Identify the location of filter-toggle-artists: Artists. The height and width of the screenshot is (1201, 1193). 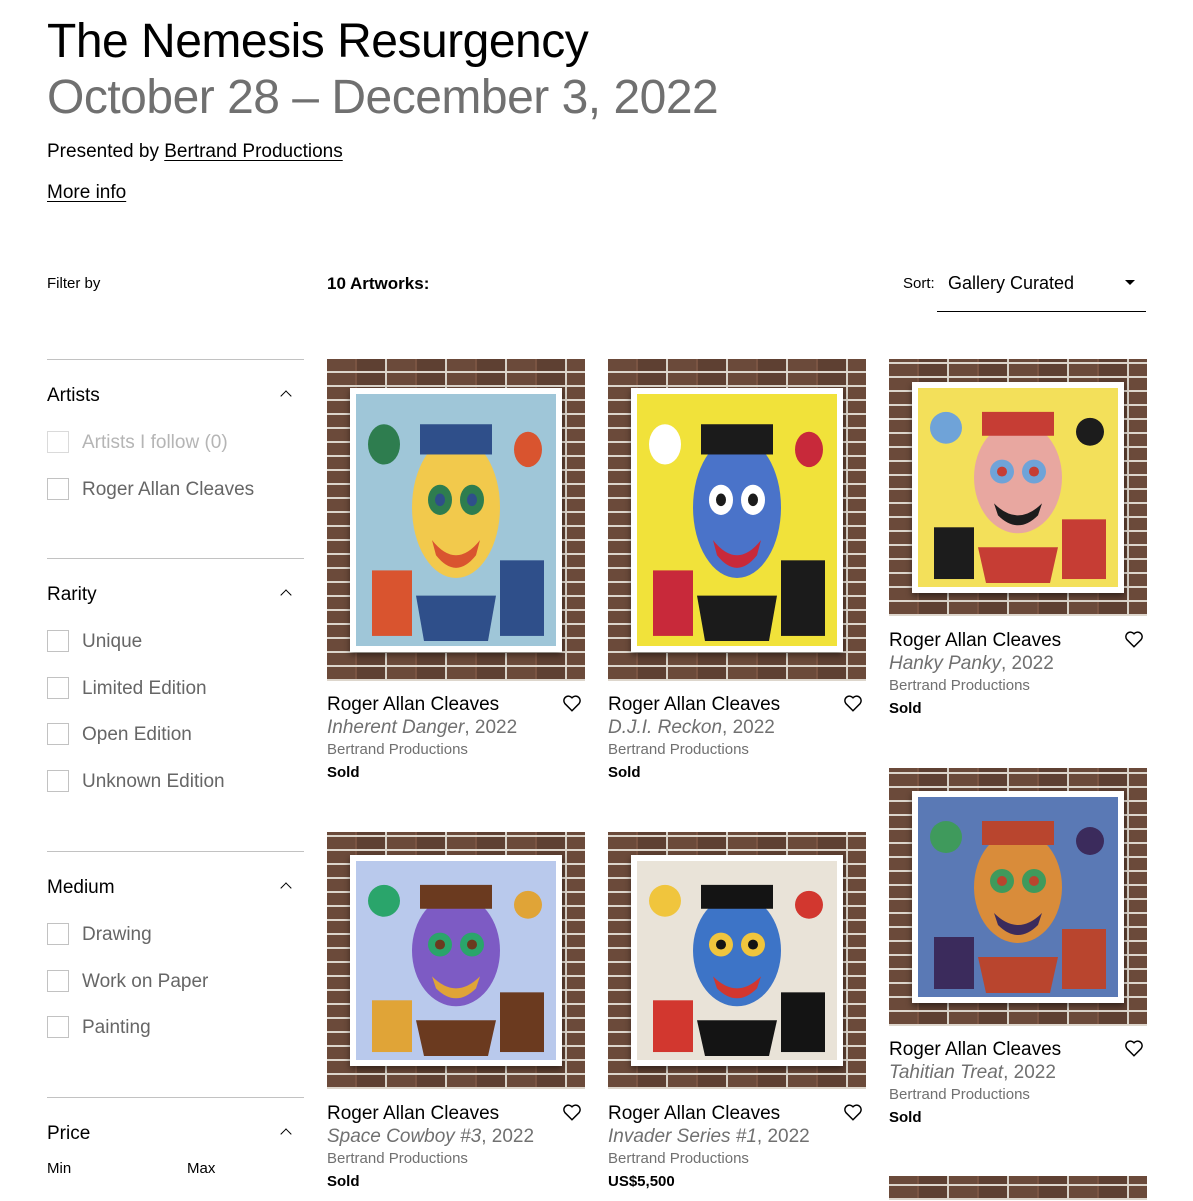
(175, 396).